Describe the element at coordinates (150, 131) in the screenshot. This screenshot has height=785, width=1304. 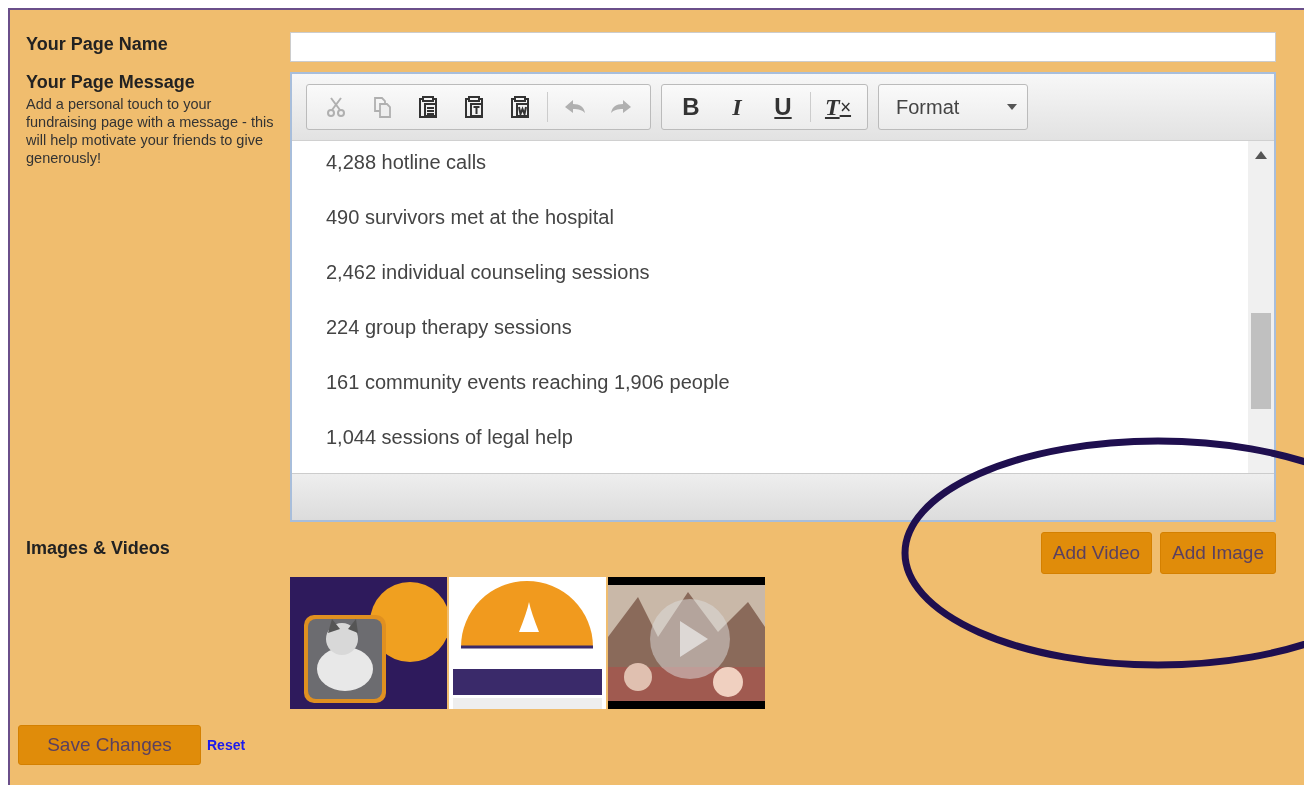
I see `field-hint: Add a personal touch to your fundraising page with a message - this will help motivate your friends to give generously!` at that location.